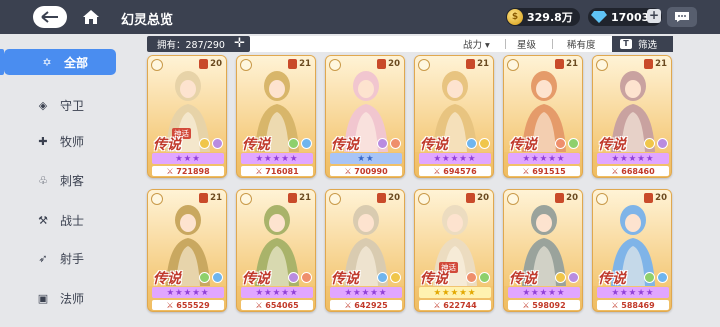 The height and width of the screenshot is (327, 720). I want to click on sidebar-item-label: 法师, so click(72, 298).